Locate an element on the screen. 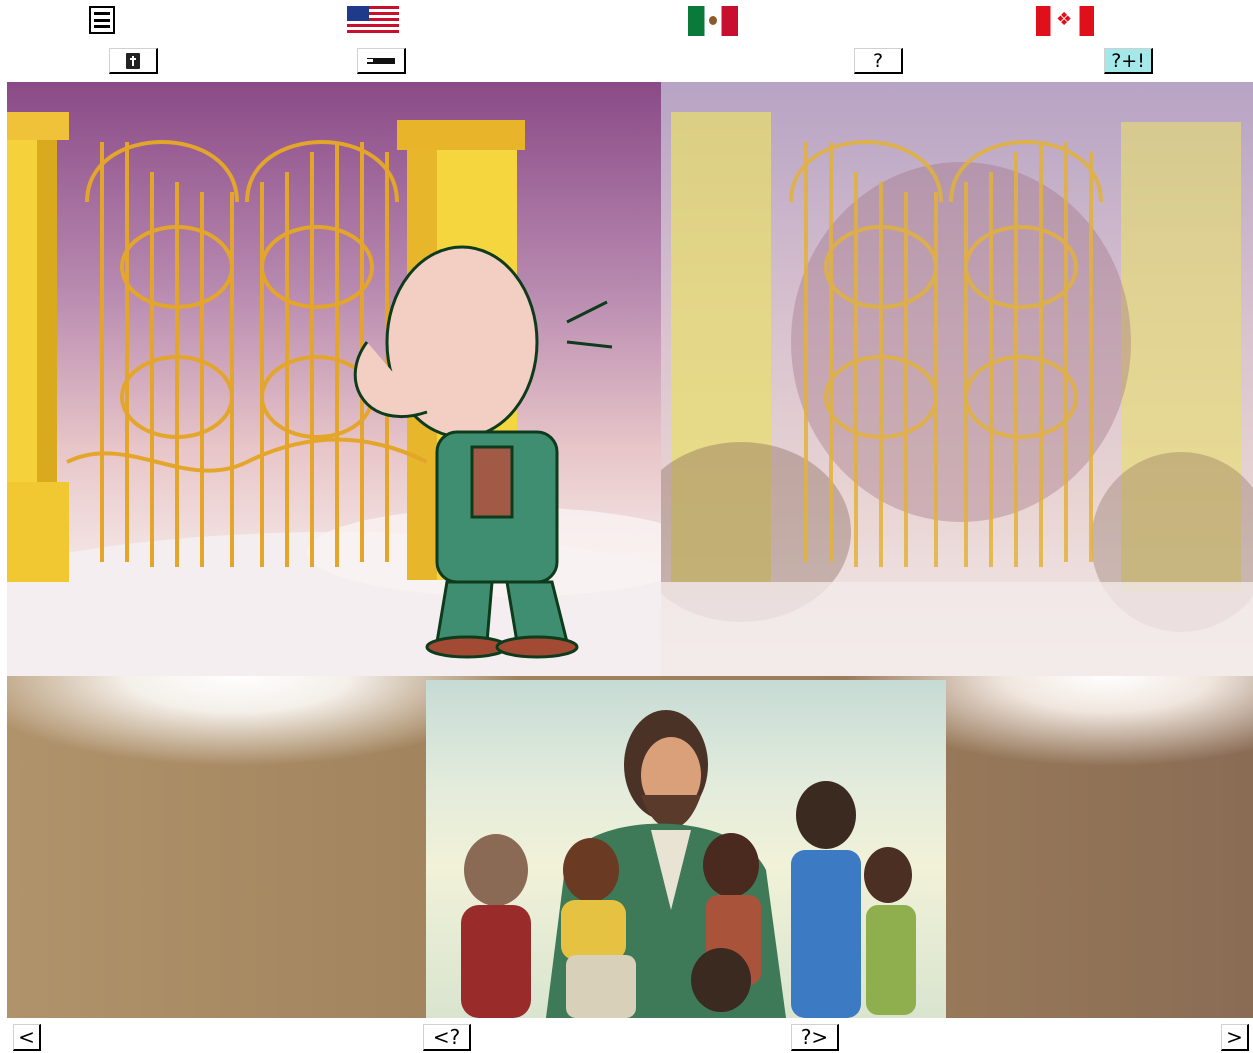 The width and height of the screenshot is (1253, 1053). canada-flag-icon is located at coordinates (1065, 21).